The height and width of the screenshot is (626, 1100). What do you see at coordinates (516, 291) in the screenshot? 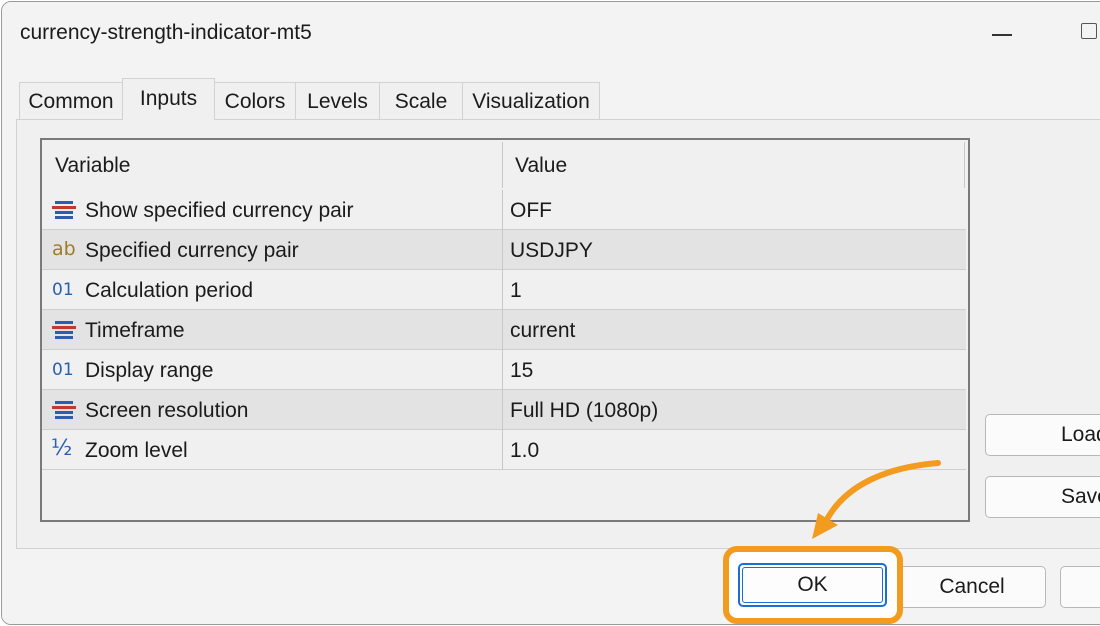
I see `variable-value: 1` at bounding box center [516, 291].